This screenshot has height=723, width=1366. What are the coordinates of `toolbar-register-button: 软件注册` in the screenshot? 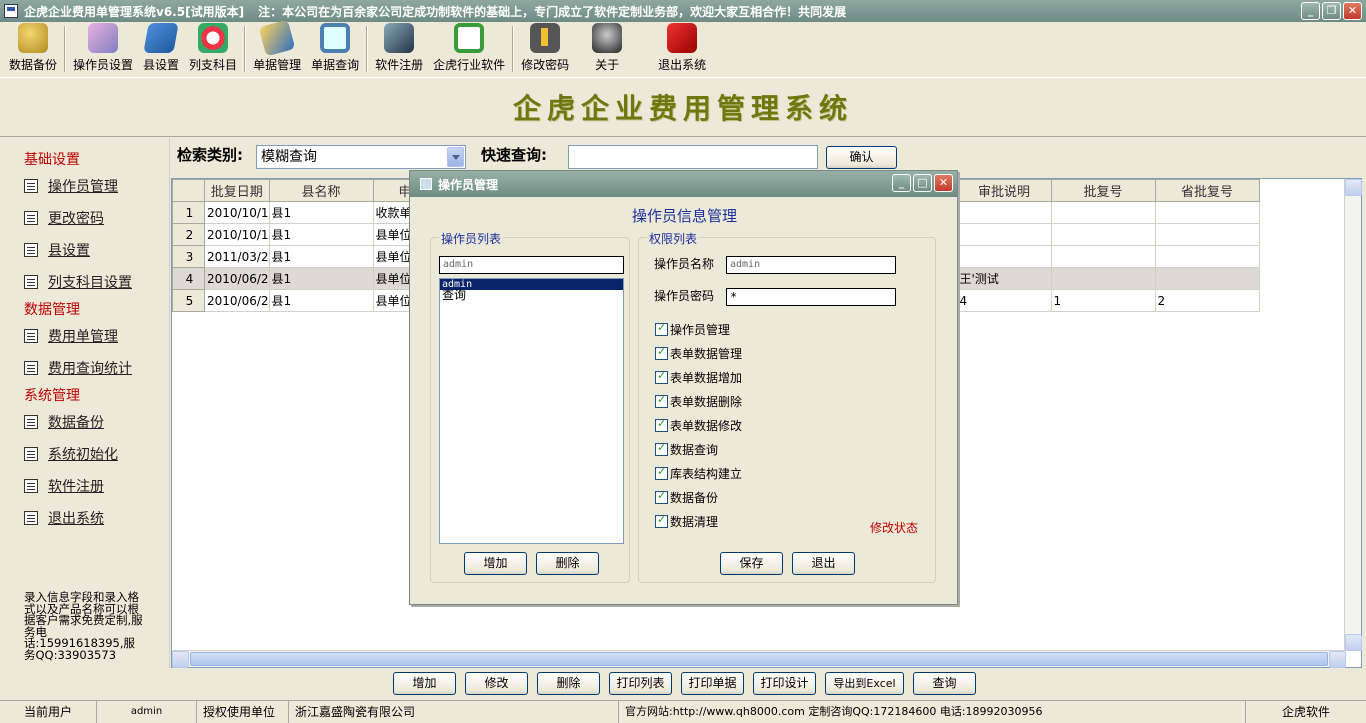 It's located at (399, 49).